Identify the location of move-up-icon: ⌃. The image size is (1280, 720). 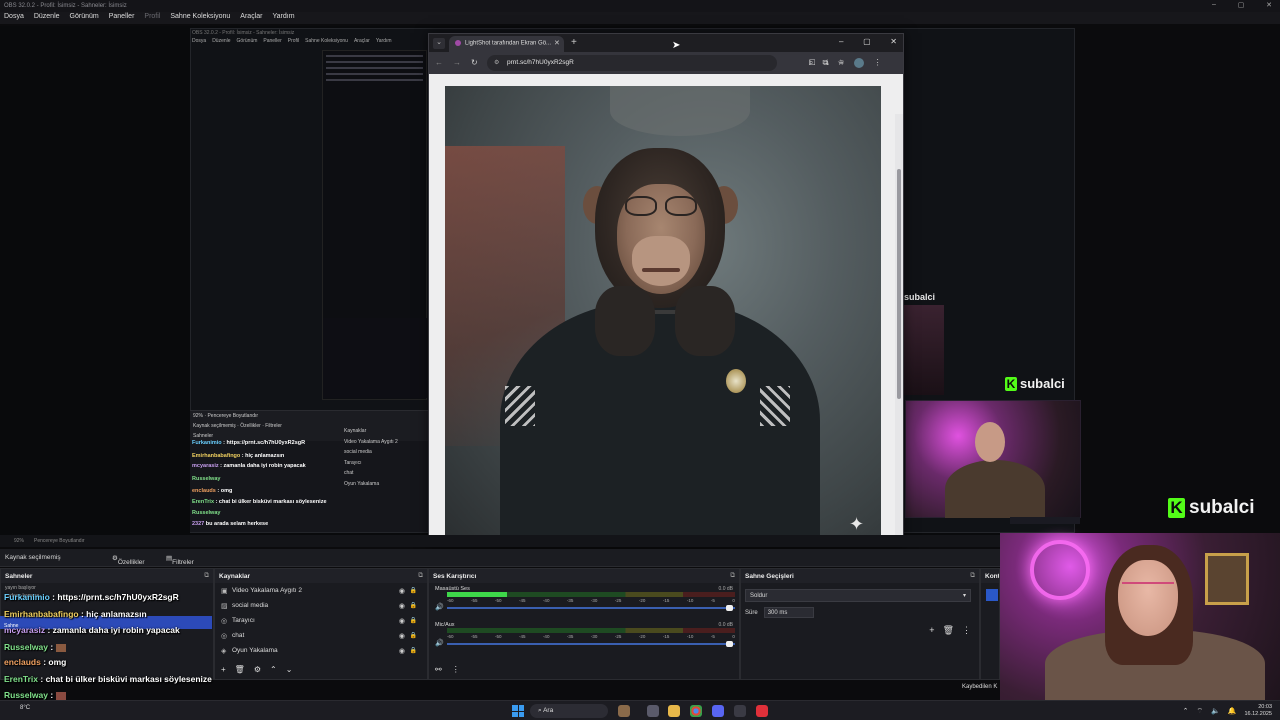
(273, 669).